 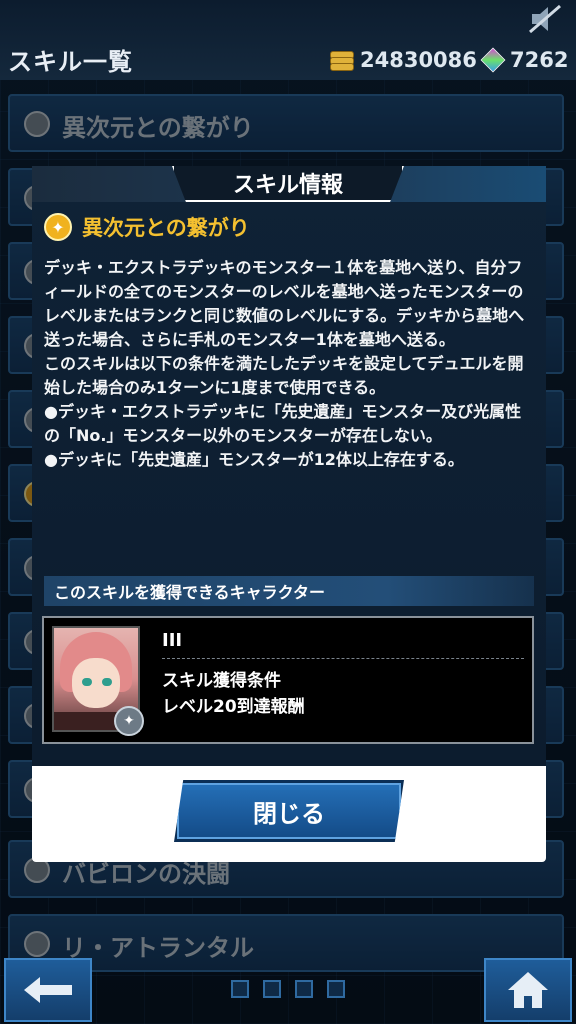 I want to click on divider, so click(x=343, y=658).